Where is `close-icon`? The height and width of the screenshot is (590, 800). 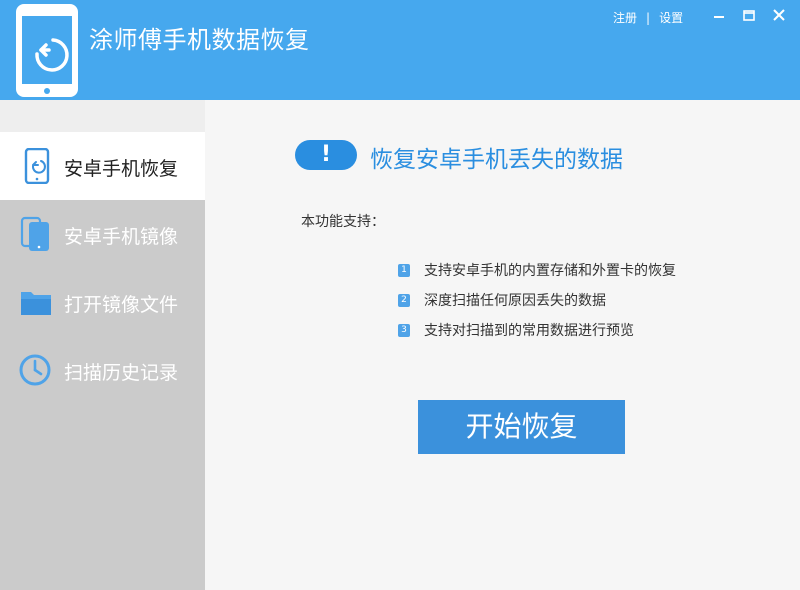 close-icon is located at coordinates (779, 15).